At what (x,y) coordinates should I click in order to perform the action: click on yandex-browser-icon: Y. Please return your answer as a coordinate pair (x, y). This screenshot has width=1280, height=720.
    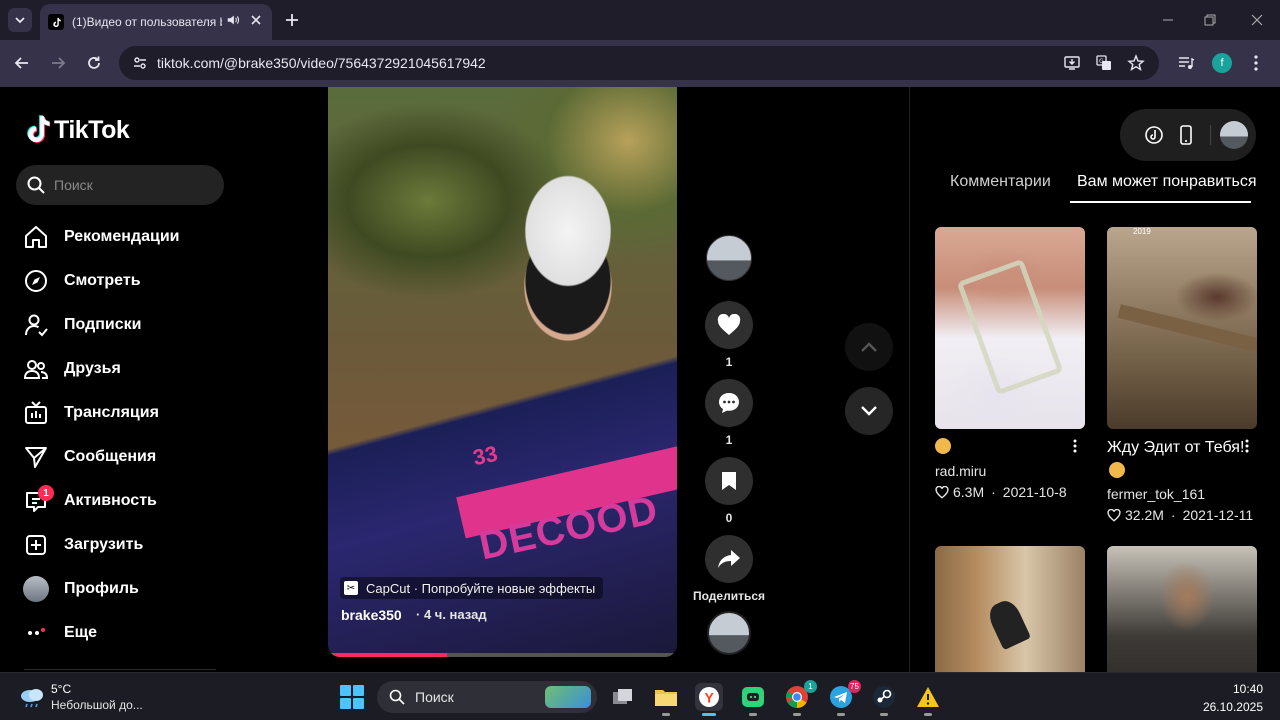
    Looking at the image, I should click on (709, 699).